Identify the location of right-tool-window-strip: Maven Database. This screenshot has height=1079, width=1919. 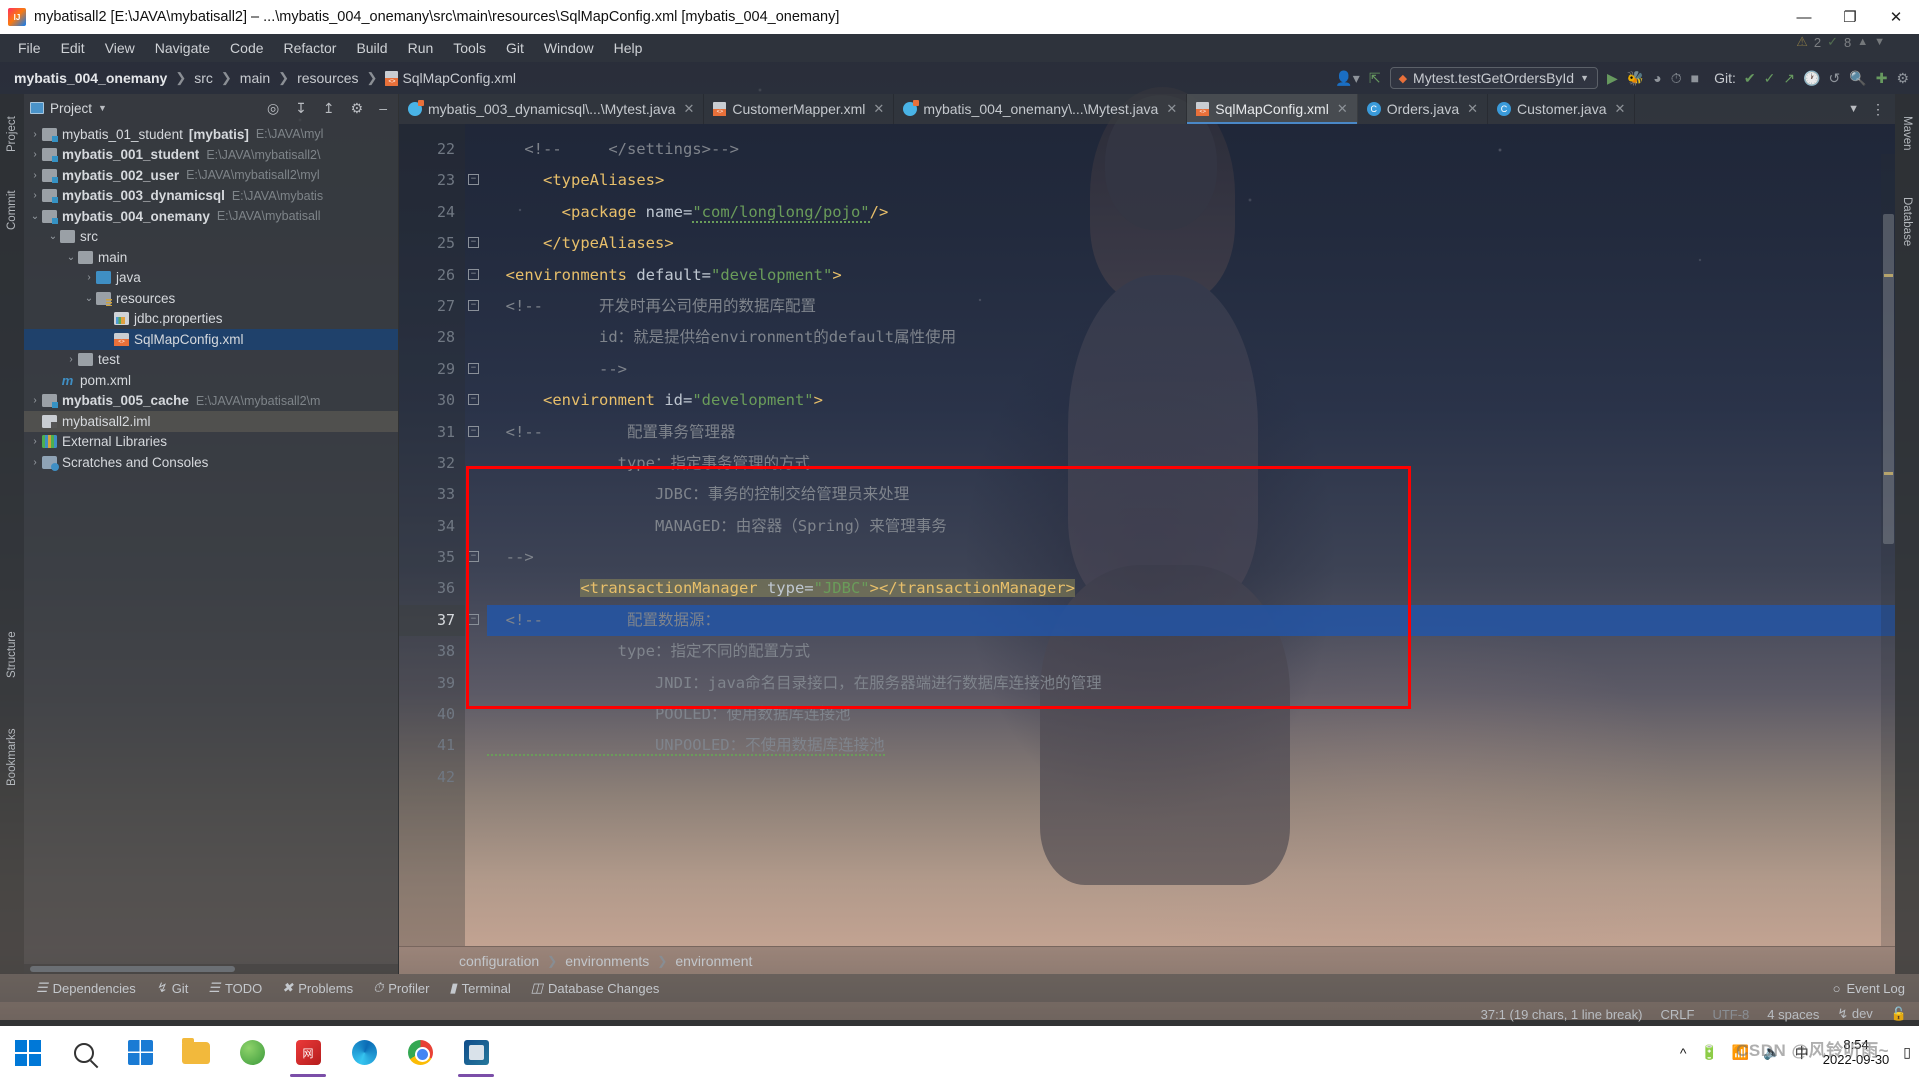
(1907, 534).